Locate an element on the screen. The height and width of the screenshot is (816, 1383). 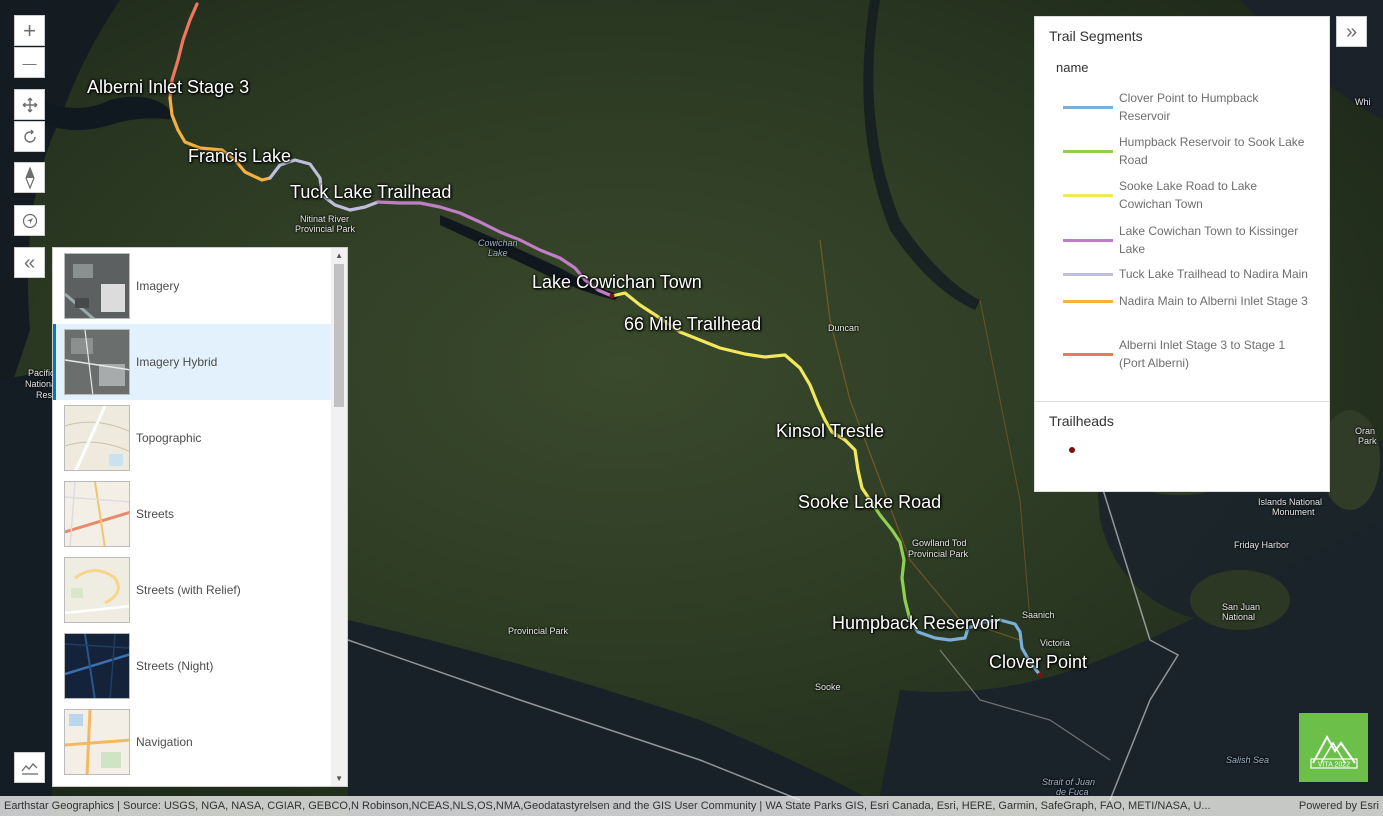
basemap-item-imagery-hybrid: Imagery Hybrid is located at coordinates (200, 362).